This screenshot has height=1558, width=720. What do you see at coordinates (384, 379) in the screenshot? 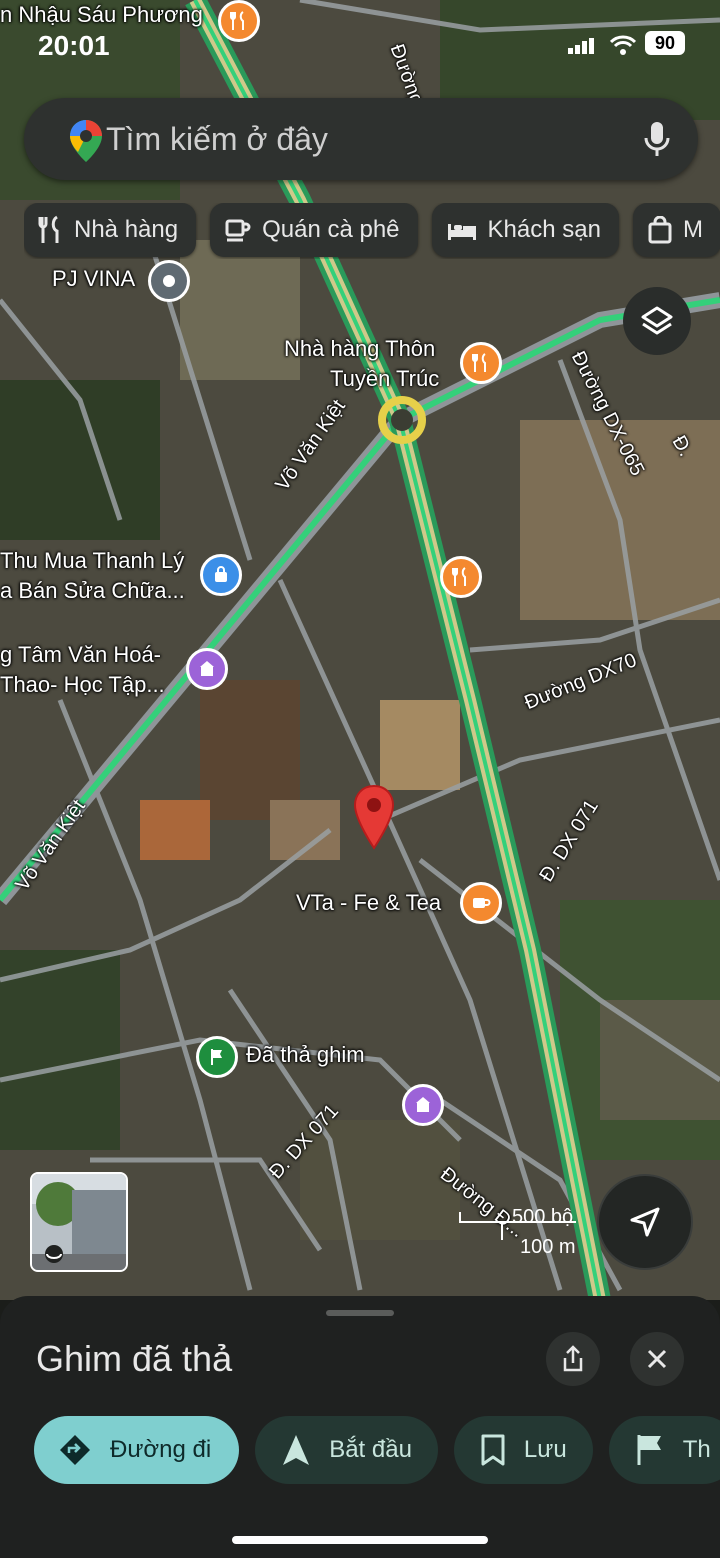
I see `map-label-restaurant-line2: Tuyền Trúc` at bounding box center [384, 379].